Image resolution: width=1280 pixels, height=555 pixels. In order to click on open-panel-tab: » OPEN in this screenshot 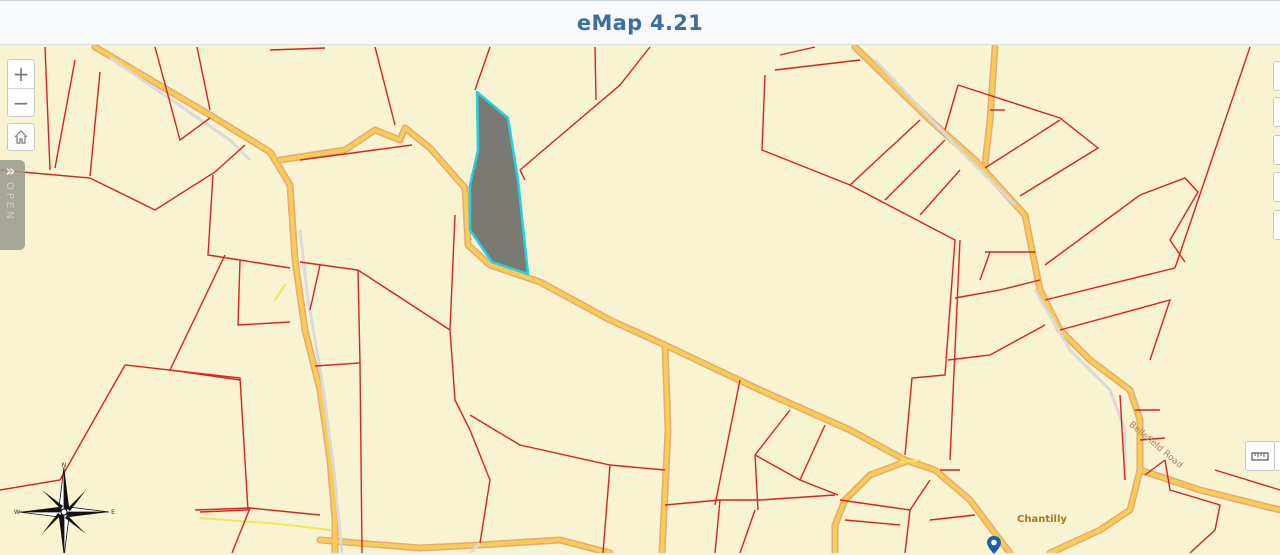, I will do `click(12, 205)`.